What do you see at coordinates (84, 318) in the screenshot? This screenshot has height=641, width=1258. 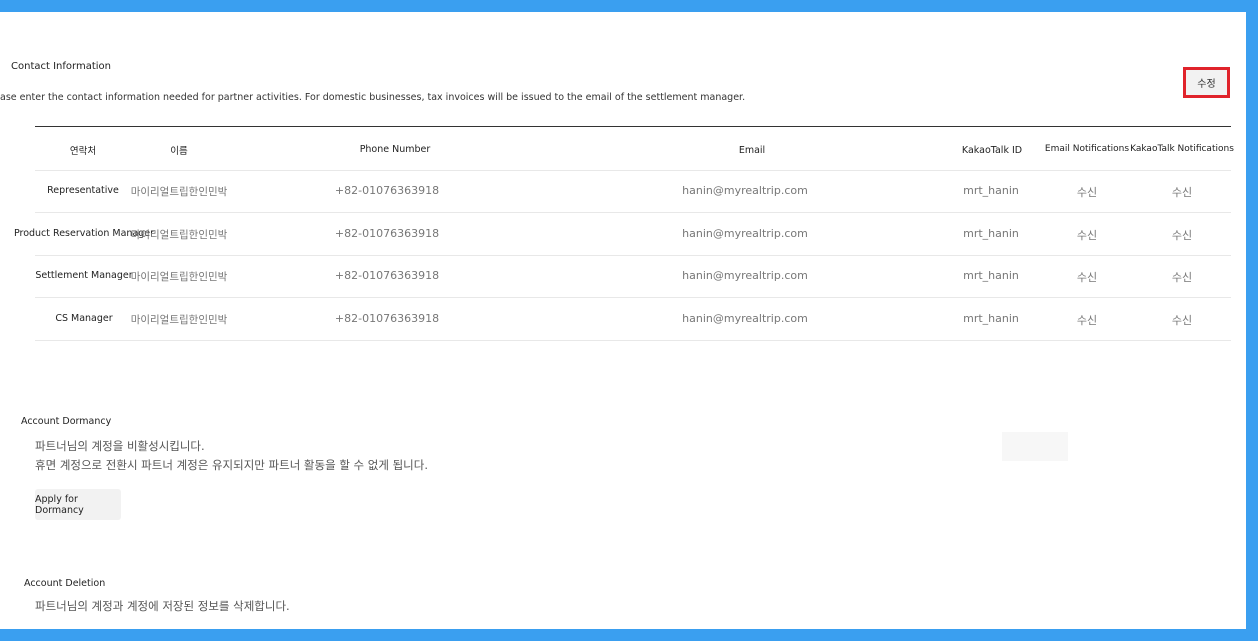 I see `row-role: CS Manager` at bounding box center [84, 318].